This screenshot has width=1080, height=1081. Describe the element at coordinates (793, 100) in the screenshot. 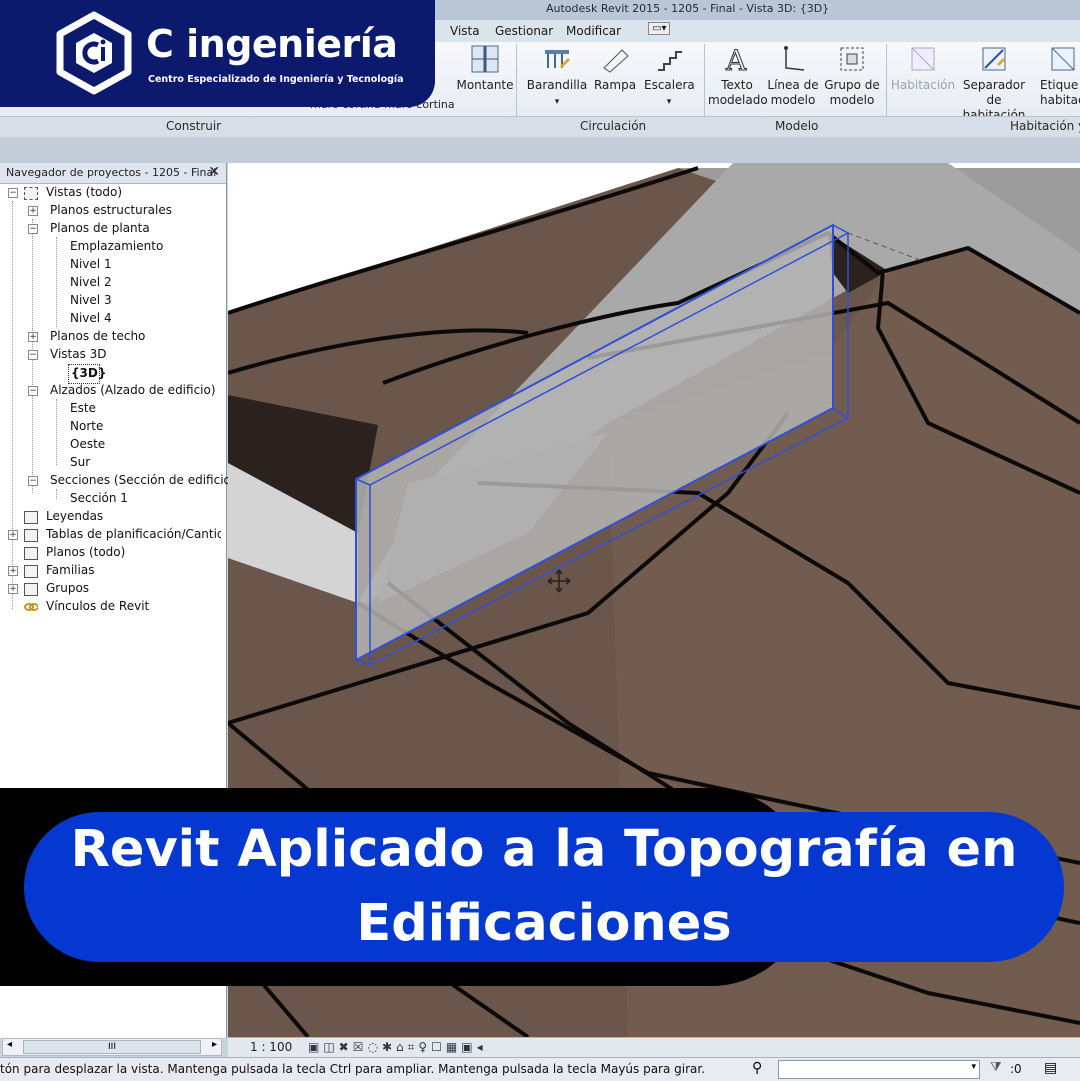

I see `linea-label-2: modelo` at that location.